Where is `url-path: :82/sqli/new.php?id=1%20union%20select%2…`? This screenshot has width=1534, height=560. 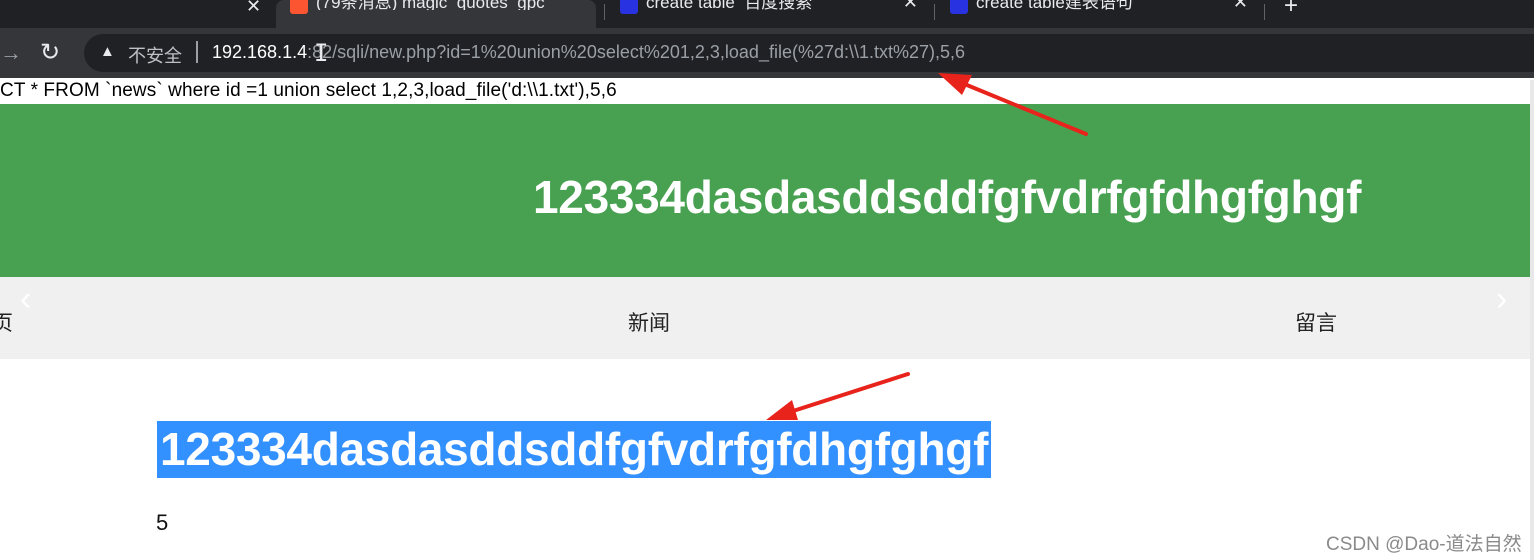 url-path: :82/sqli/new.php?id=1%20union%20select%2… is located at coordinates (636, 52).